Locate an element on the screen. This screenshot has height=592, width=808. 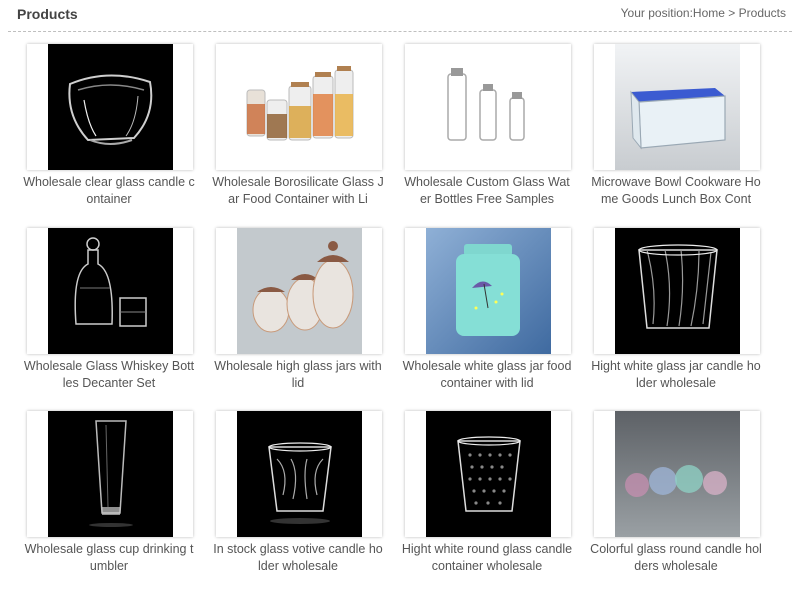
breadcrumb-home-link: Home is located at coordinates (709, 13).